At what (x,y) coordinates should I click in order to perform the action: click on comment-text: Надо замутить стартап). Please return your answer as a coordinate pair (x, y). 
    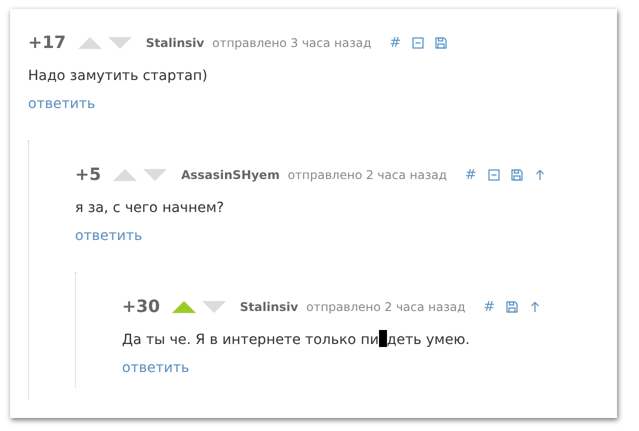
    Looking at the image, I should click on (118, 76).